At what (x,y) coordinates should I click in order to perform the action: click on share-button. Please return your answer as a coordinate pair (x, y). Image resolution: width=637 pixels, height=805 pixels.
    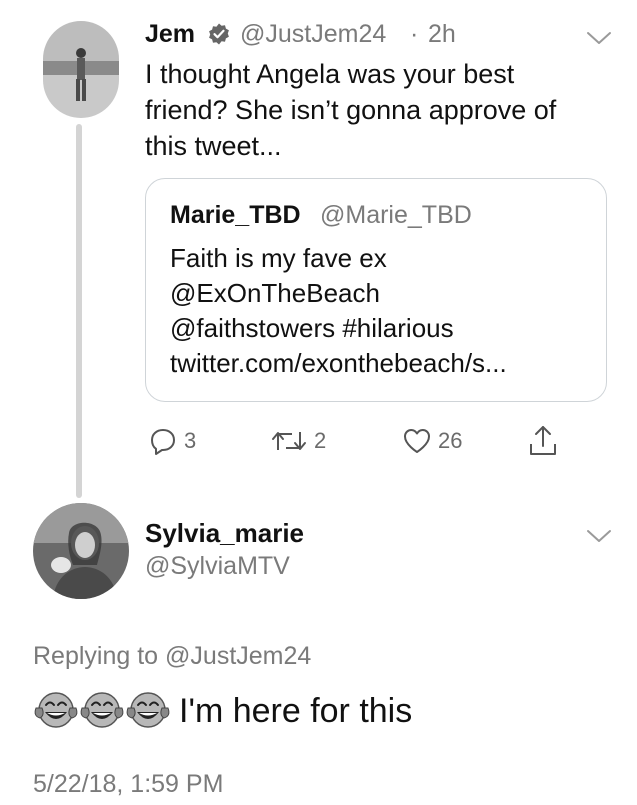
    Looking at the image, I should click on (543, 441).